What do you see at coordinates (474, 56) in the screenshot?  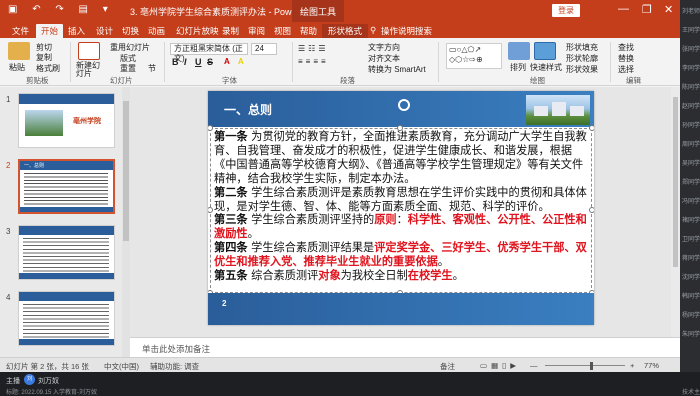 I see `shapes-gallery: ▭○△⬠↗ ◇⬡☆⇨⊕` at bounding box center [474, 56].